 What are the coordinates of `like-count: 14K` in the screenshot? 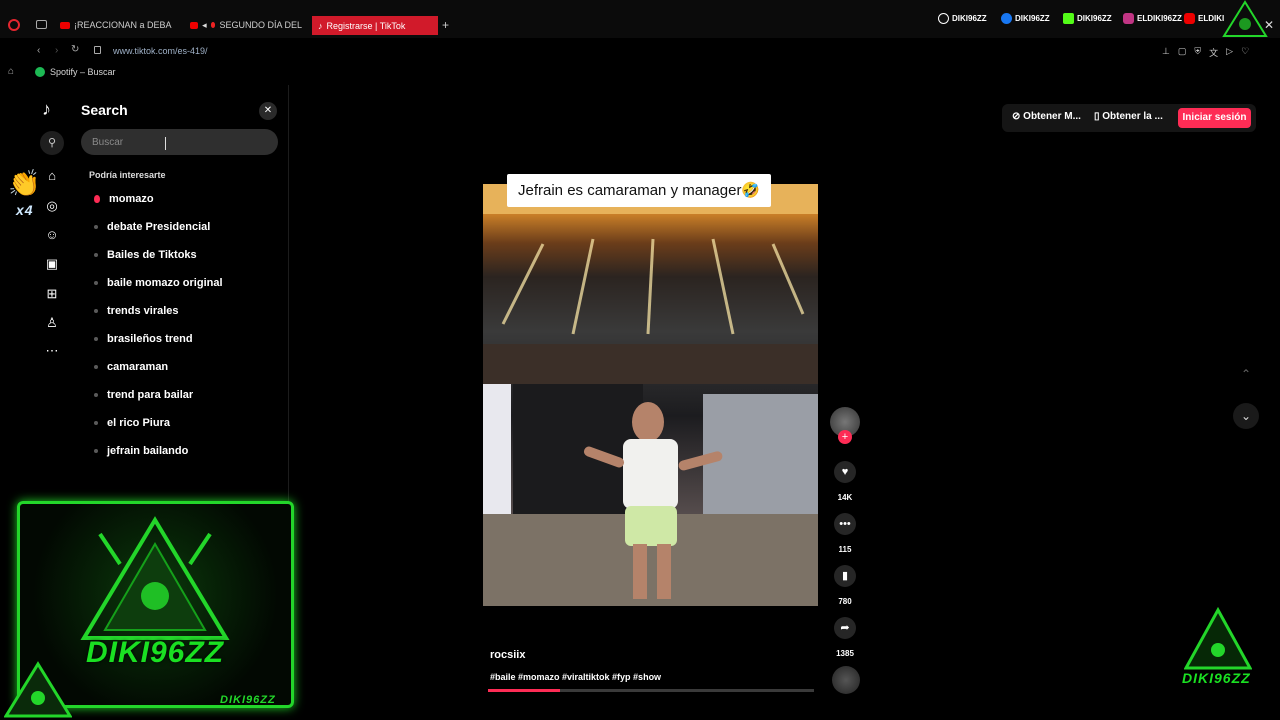 It's located at (845, 497).